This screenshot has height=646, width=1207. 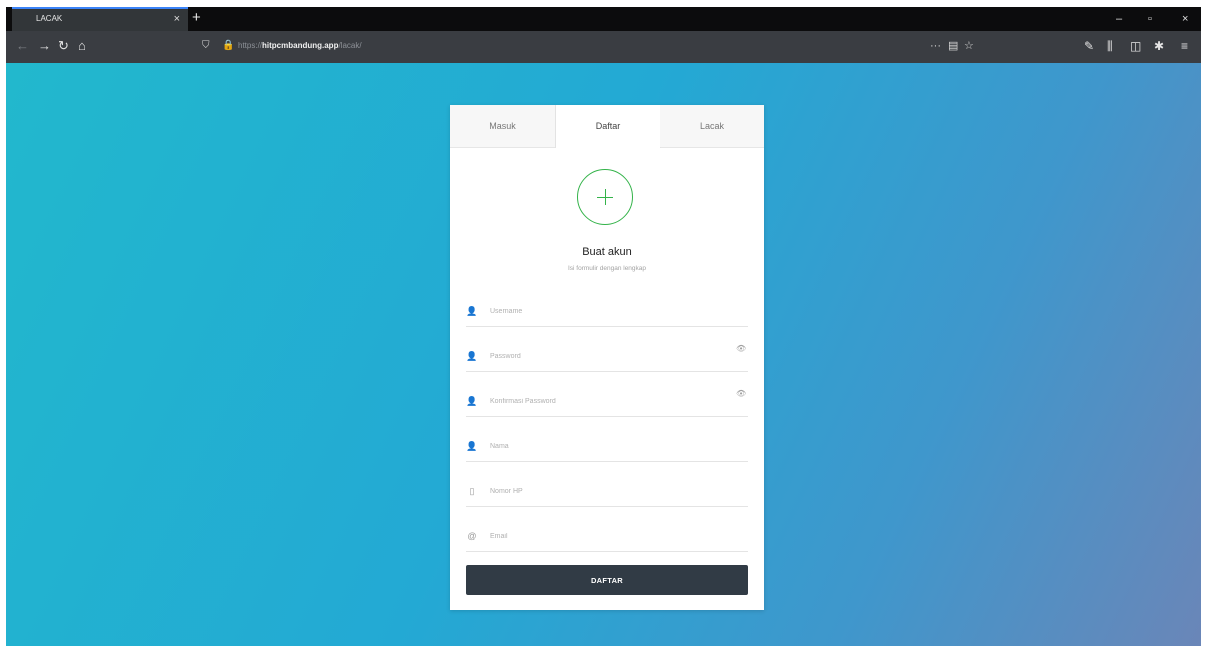 I want to click on username-input, so click(x=605, y=311).